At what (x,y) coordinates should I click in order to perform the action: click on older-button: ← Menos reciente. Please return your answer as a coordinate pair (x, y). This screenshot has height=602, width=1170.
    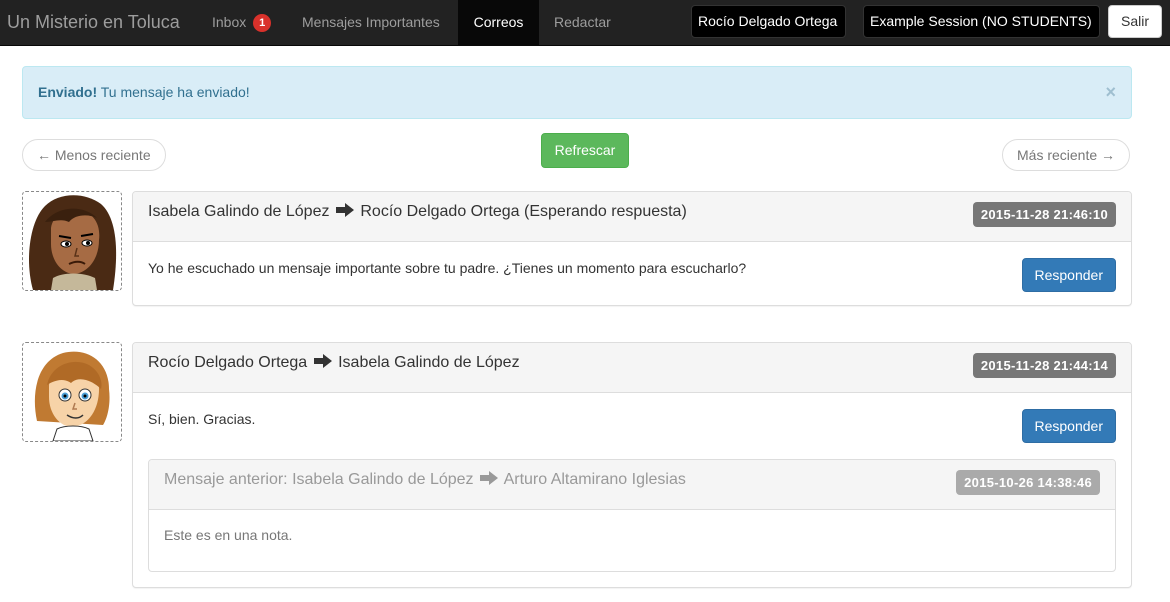
    Looking at the image, I should click on (94, 155).